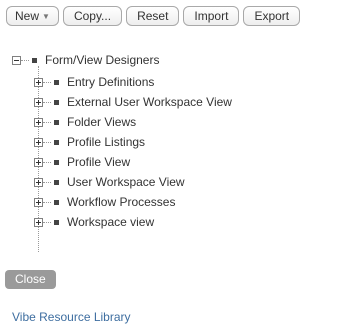 This screenshot has width=347, height=333. What do you see at coordinates (110, 82) in the screenshot?
I see `tree-node-label: Entry Definitions` at bounding box center [110, 82].